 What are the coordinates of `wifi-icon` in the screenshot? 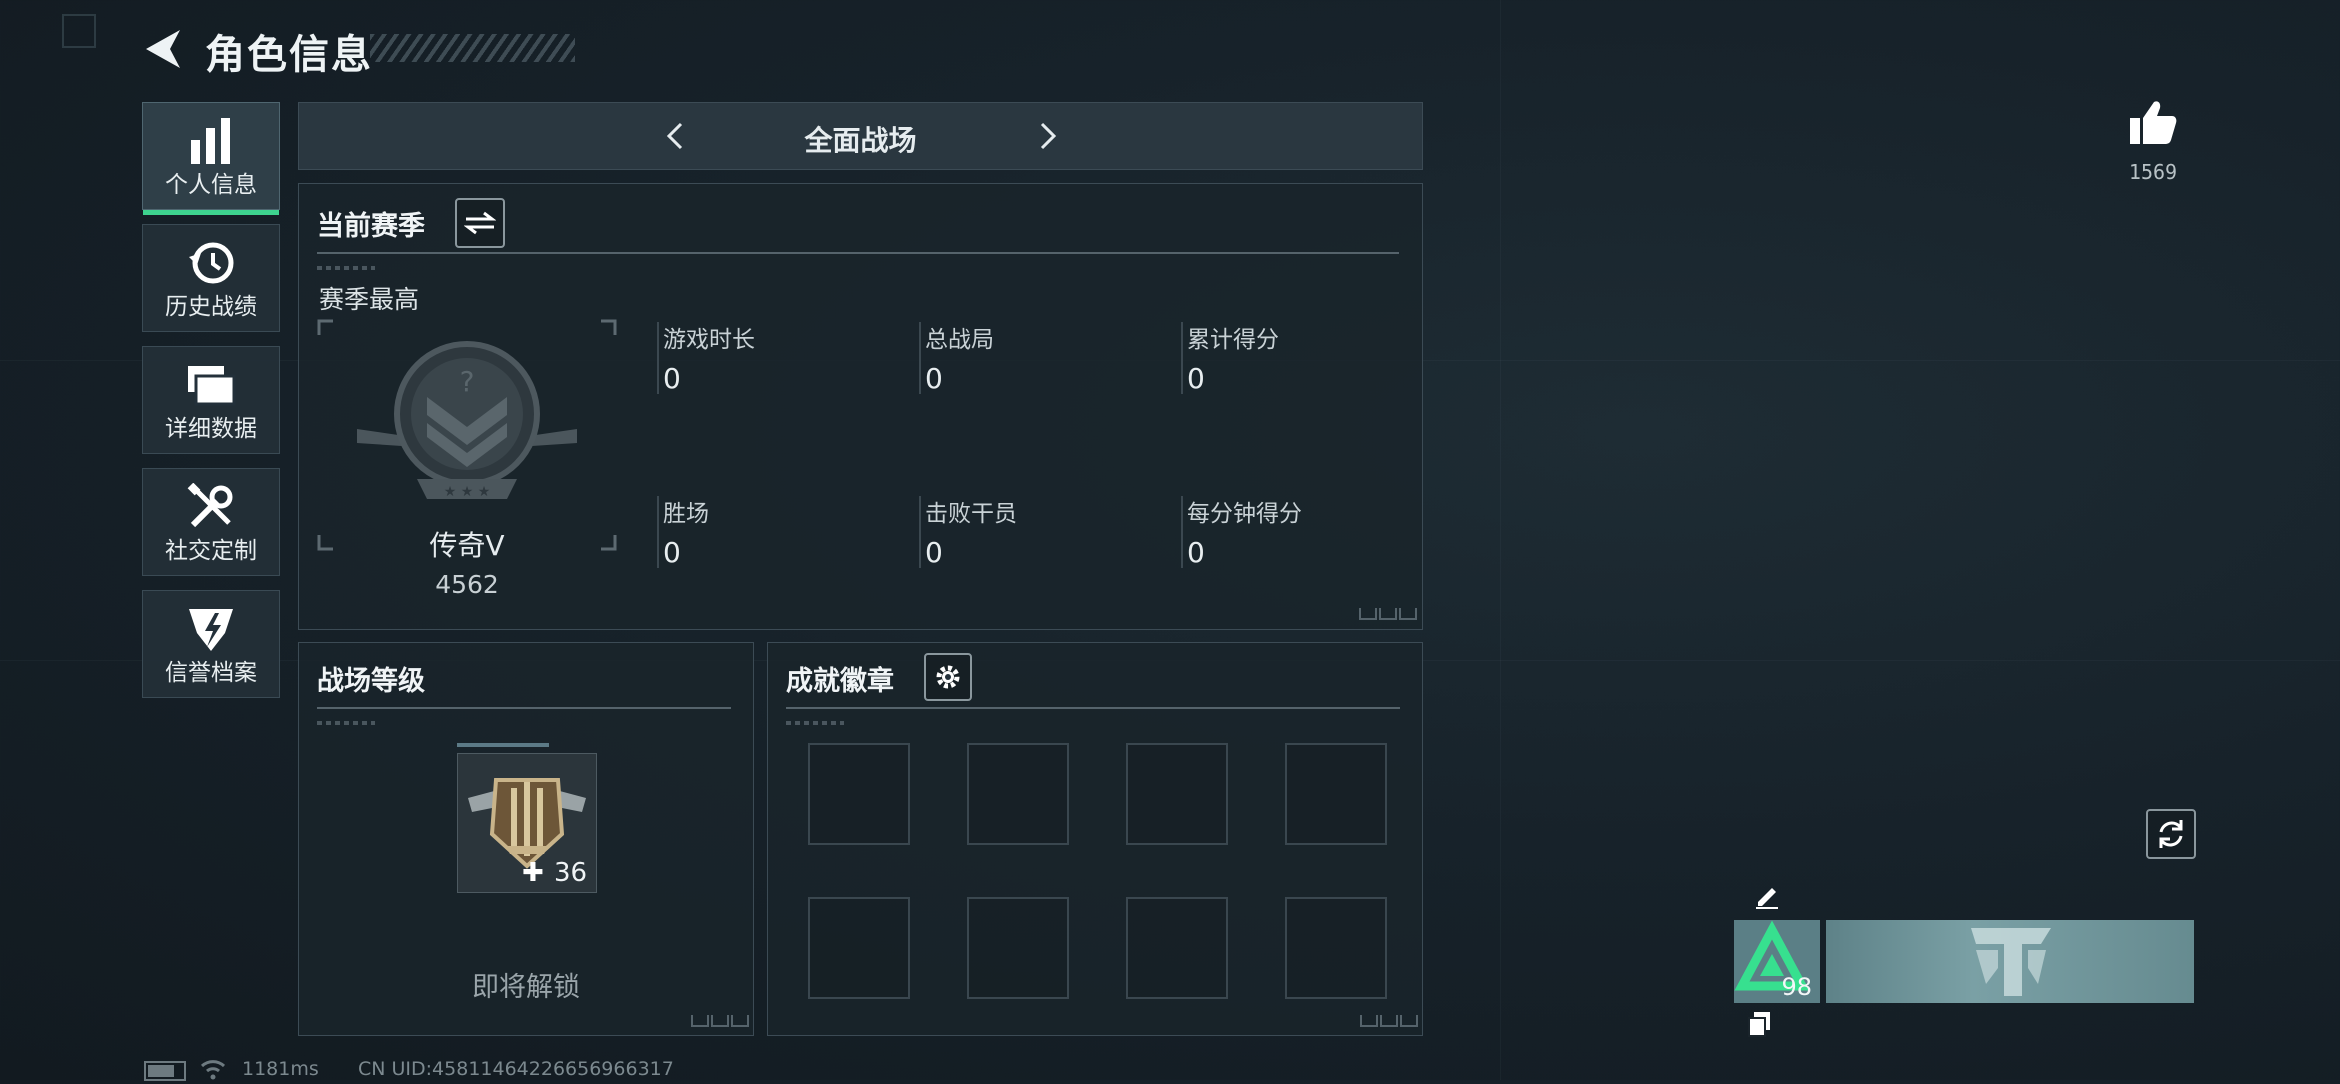 It's located at (213, 1069).